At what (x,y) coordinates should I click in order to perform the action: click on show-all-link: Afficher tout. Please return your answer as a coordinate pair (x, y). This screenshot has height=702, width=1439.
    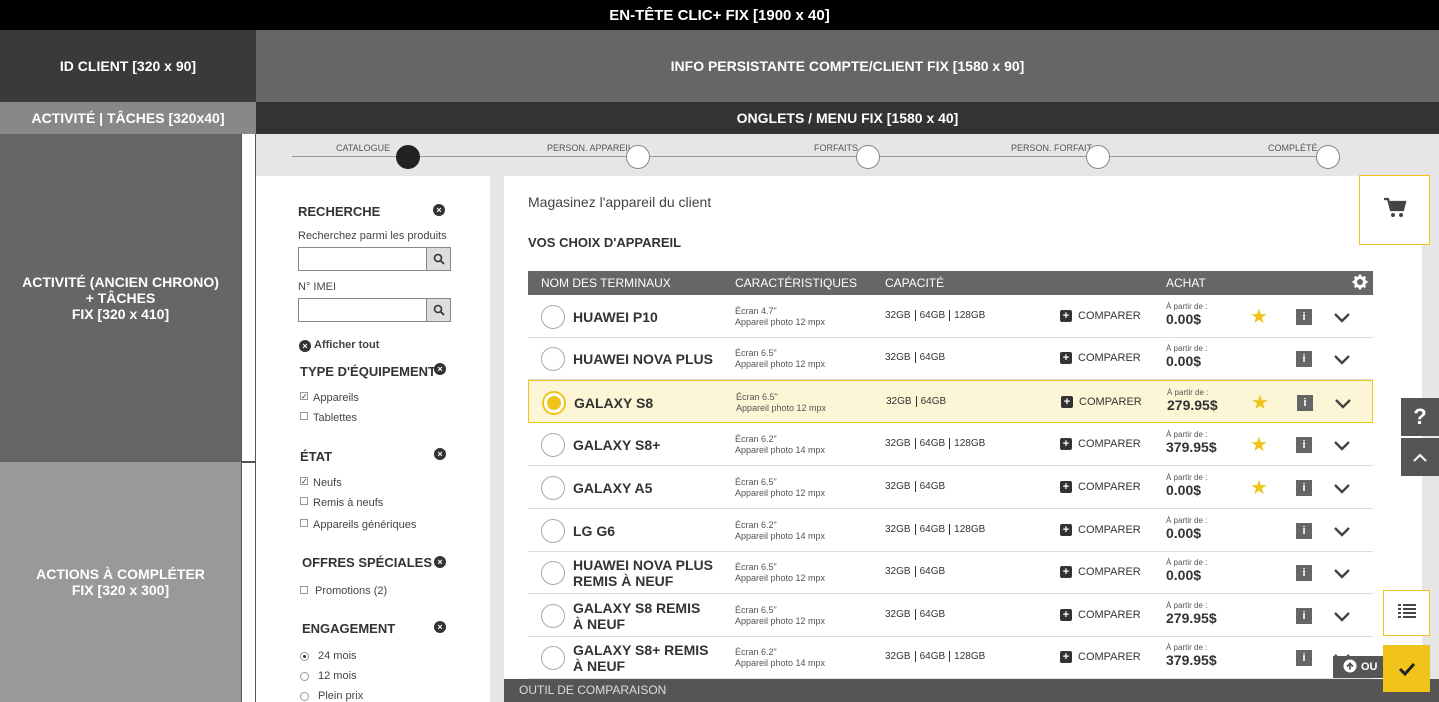
    Looking at the image, I should click on (346, 345).